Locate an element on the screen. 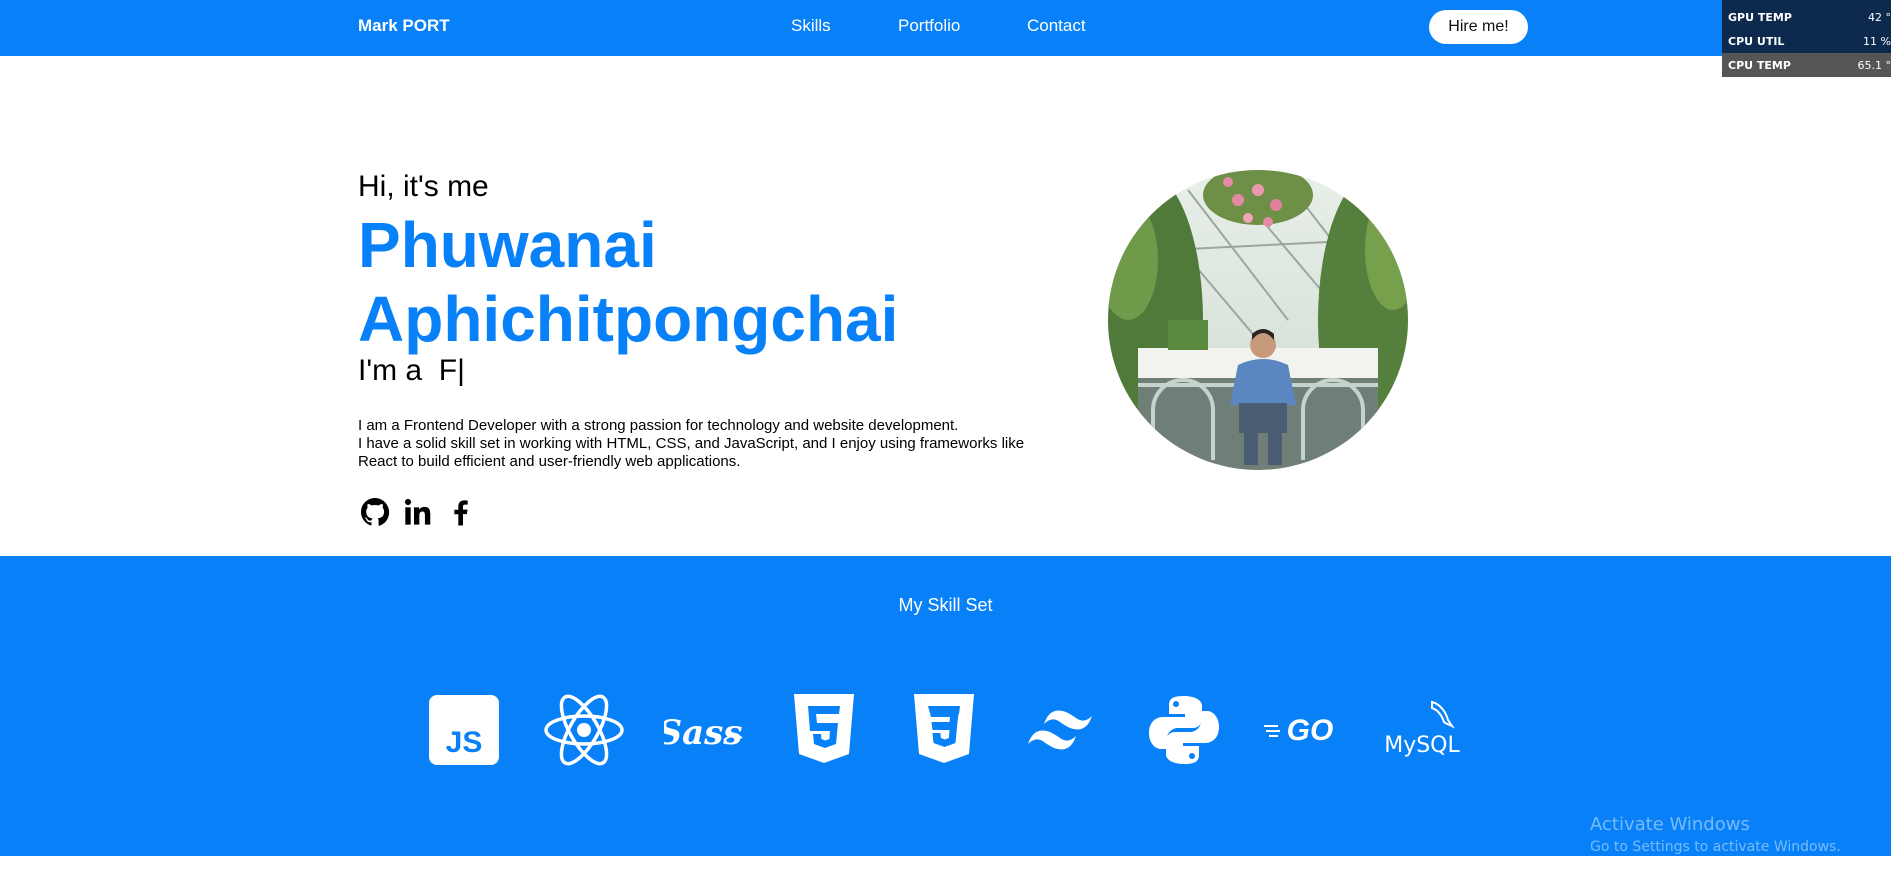 The width and height of the screenshot is (1891, 893). mysql-icon: MySQL is located at coordinates (1424, 730).